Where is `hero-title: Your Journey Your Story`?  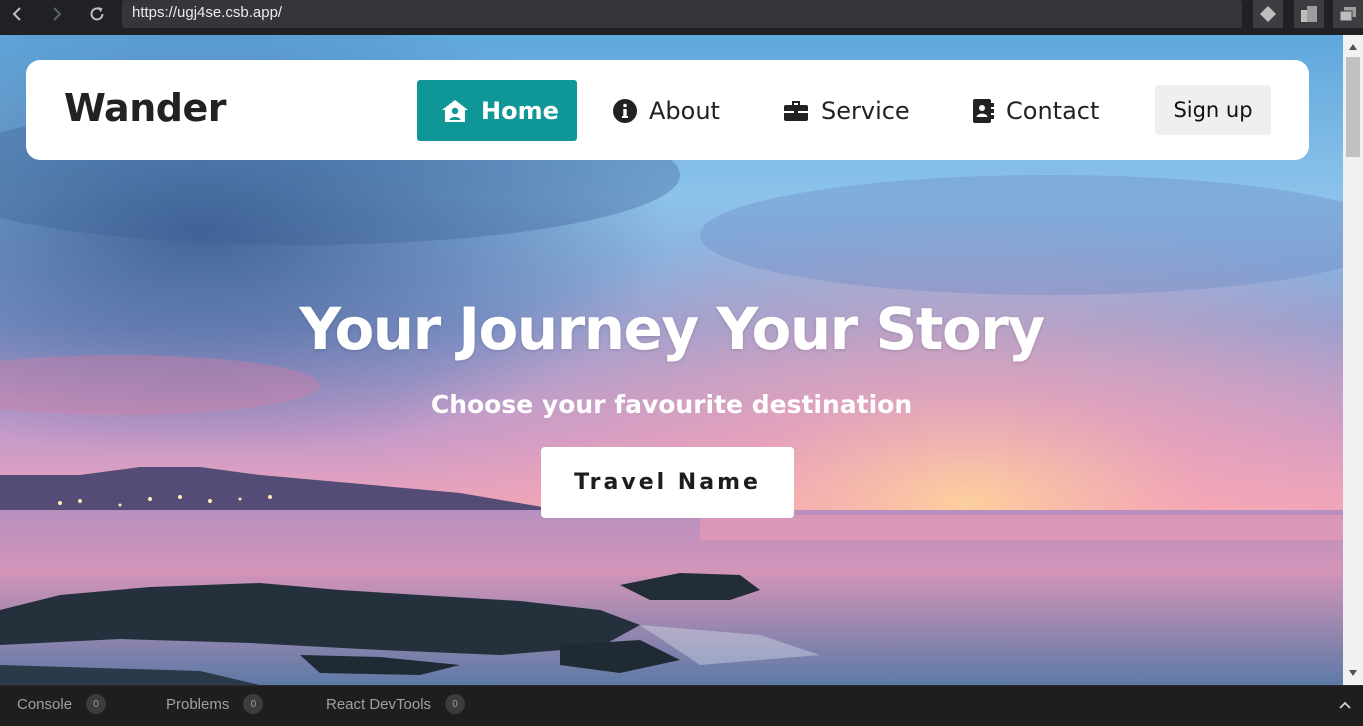 hero-title: Your Journey Your Story is located at coordinates (672, 329).